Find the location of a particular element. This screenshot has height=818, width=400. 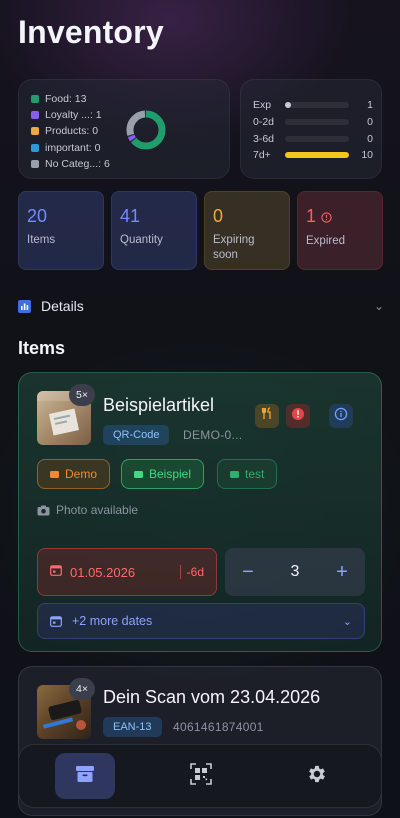

expiry-row: 3-6d 0 is located at coordinates (313, 139).